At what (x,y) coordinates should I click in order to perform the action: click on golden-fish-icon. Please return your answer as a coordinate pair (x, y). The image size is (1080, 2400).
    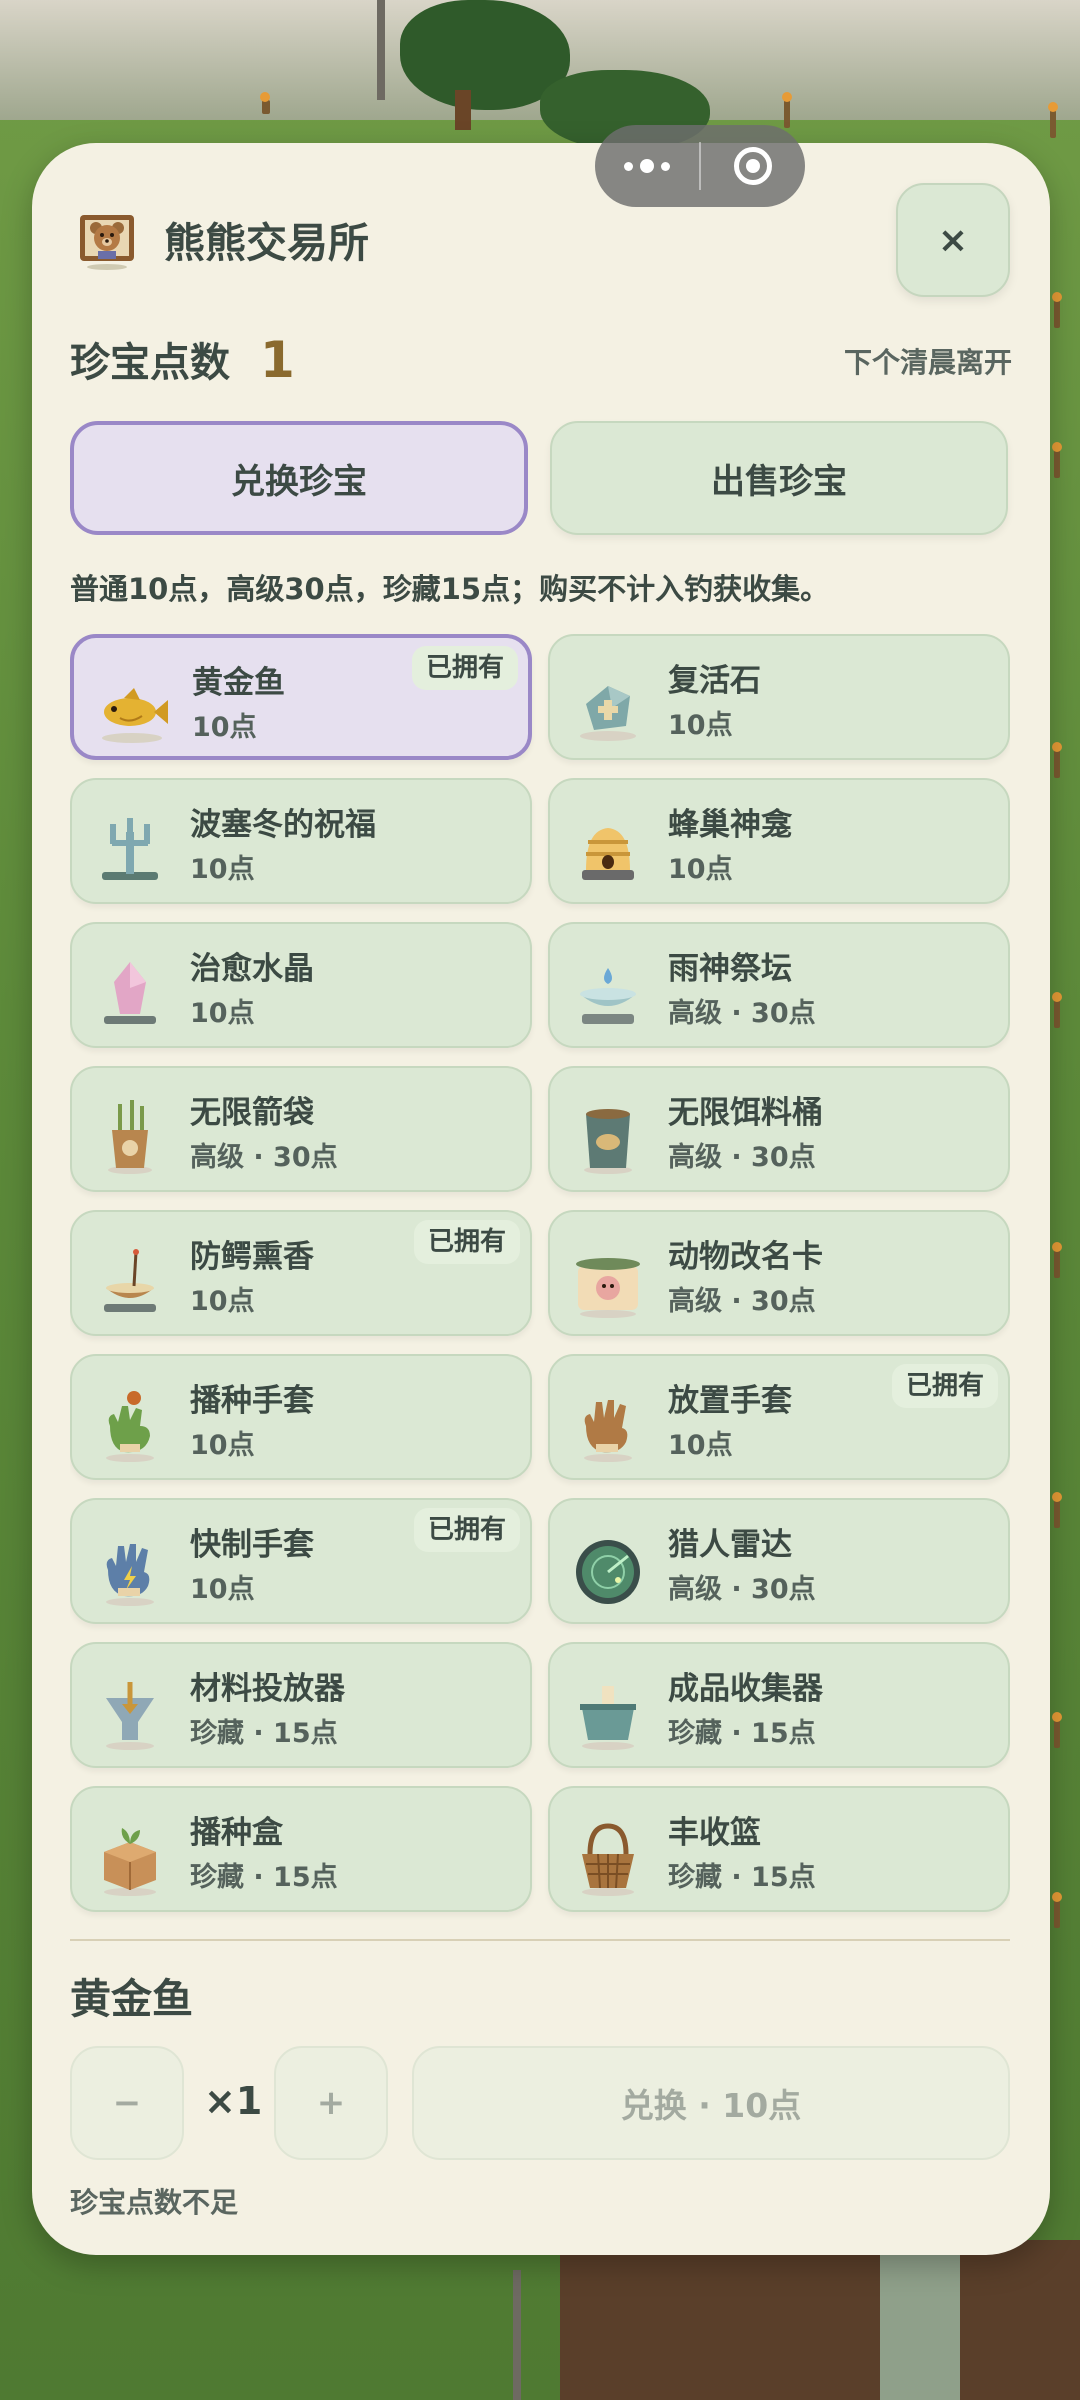
    Looking at the image, I should click on (132, 708).